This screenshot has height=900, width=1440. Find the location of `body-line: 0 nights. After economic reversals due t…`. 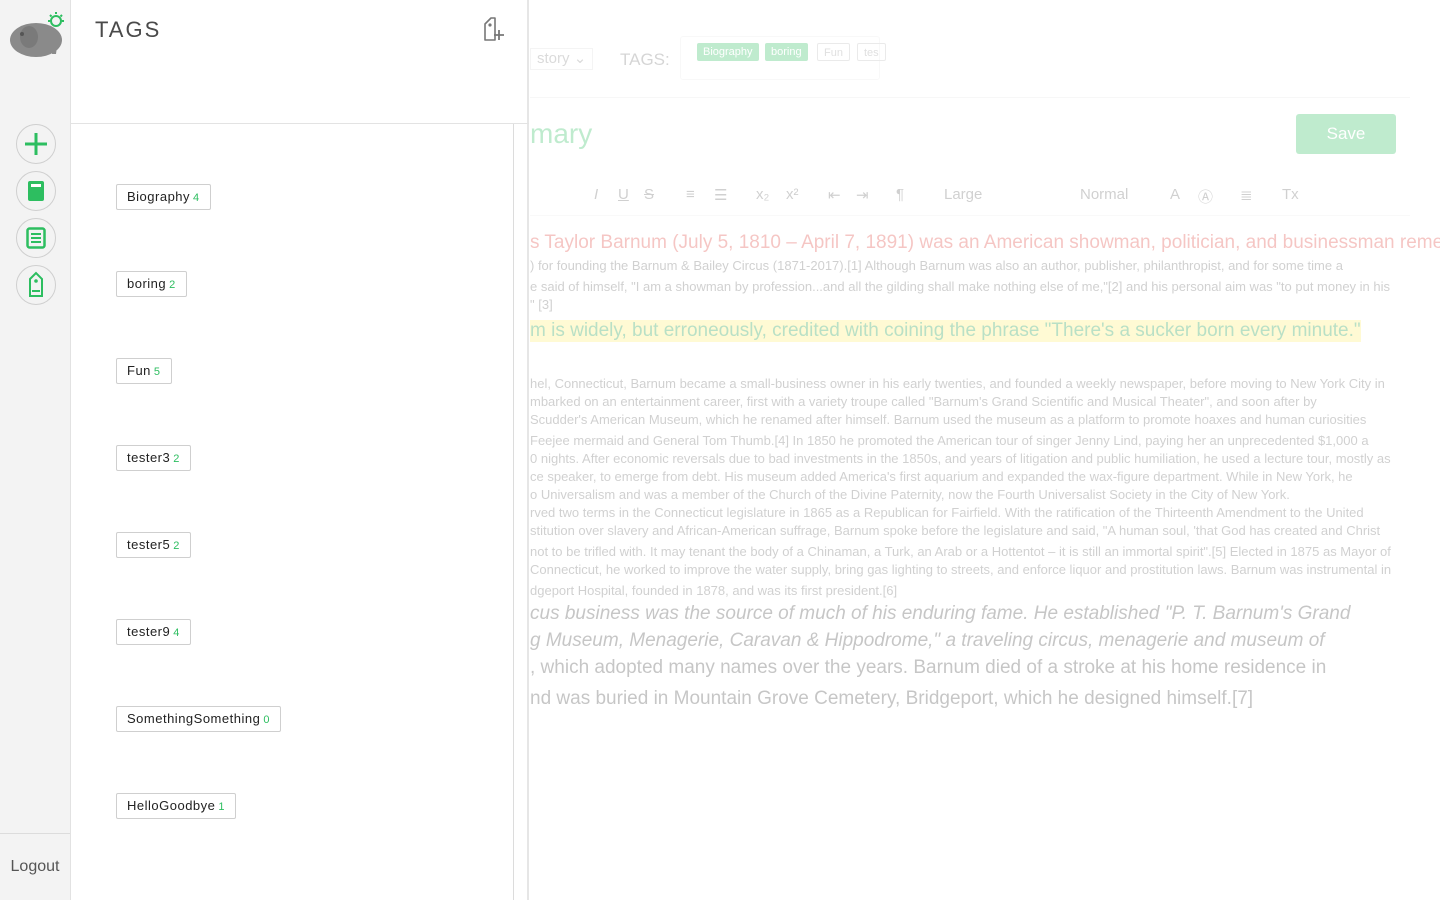

body-line: 0 nights. After economic reversals due t… is located at coordinates (960, 458).